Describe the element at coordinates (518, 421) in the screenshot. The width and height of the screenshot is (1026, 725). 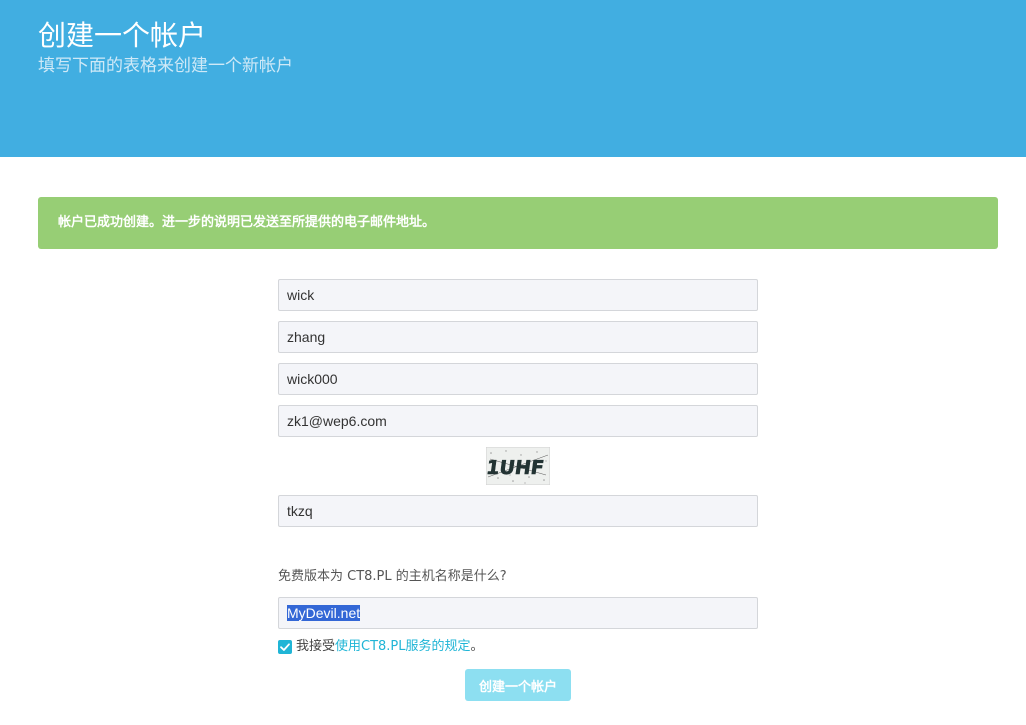
I see `email-input: zk1@wep6.com` at that location.